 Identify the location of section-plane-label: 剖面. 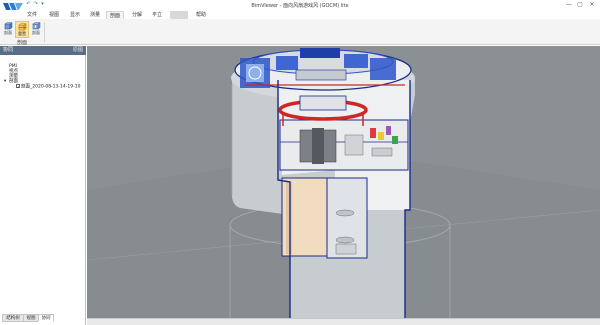
(36, 32).